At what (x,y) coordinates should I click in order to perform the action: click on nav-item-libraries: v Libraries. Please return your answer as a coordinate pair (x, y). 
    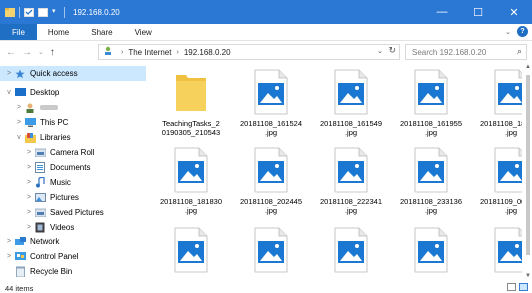
    Looking at the image, I should click on (42, 137).